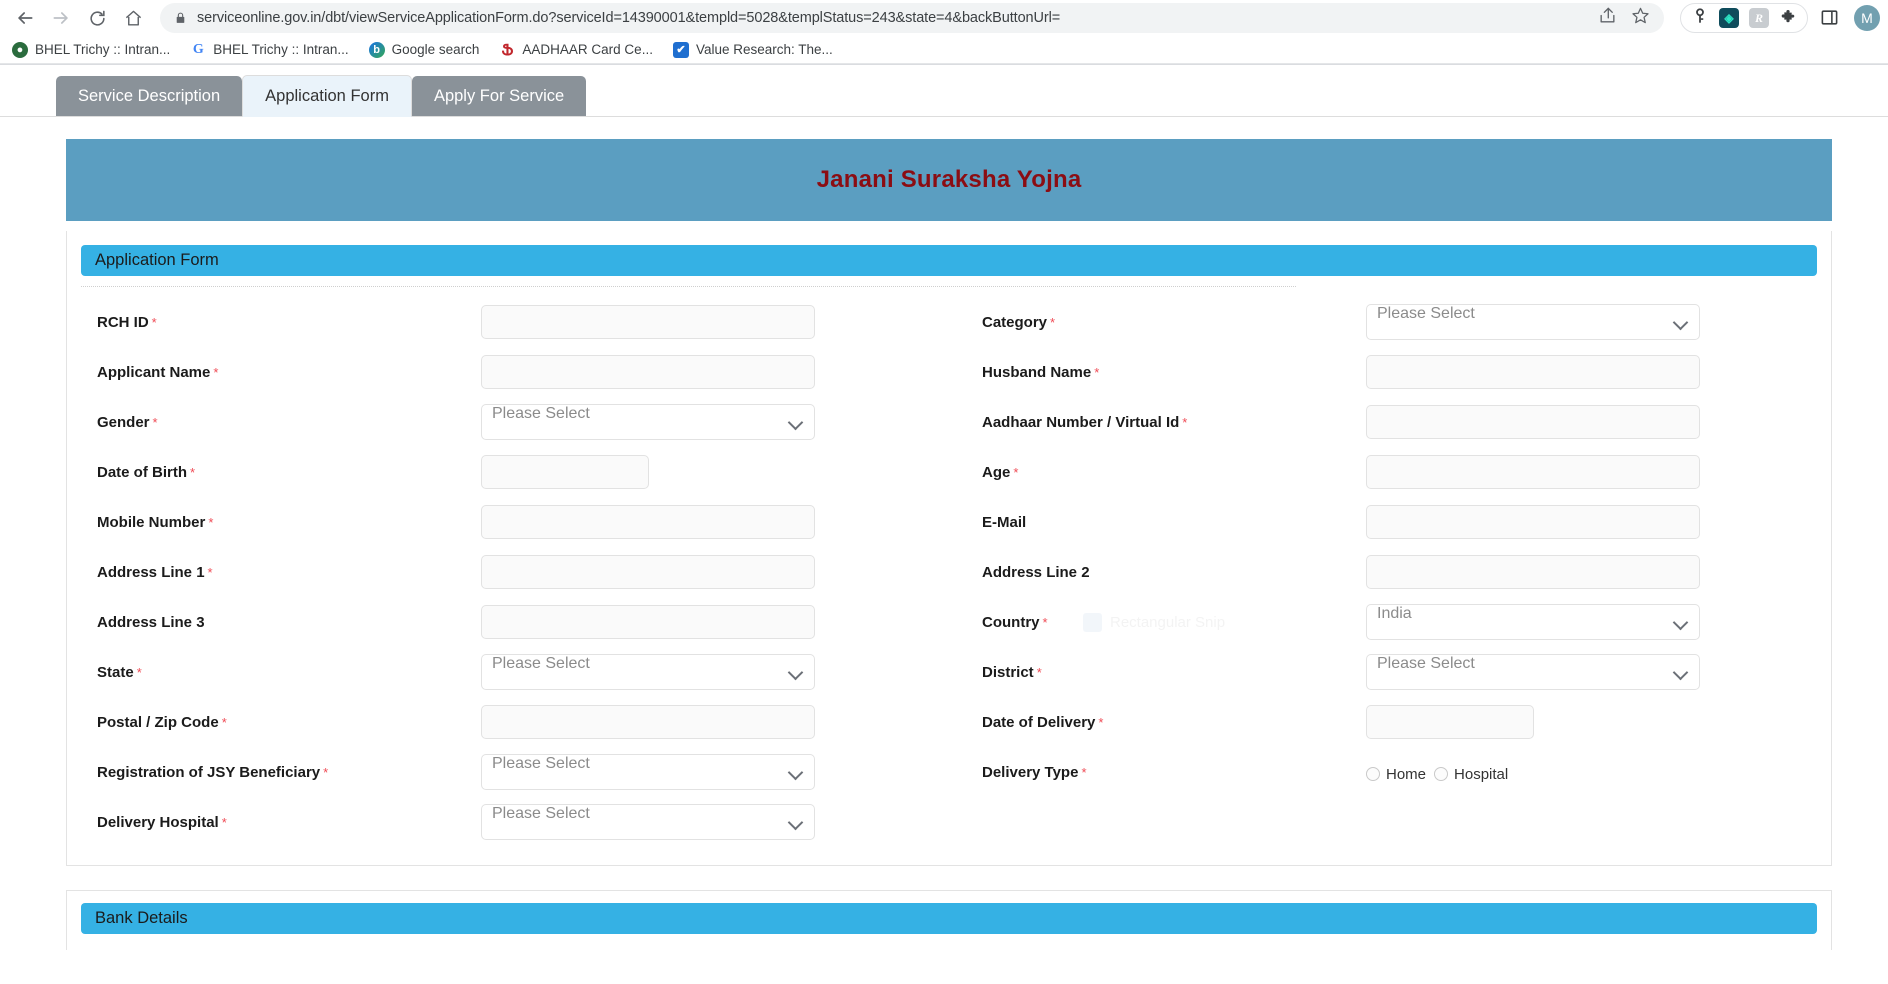 This screenshot has height=984, width=1888. I want to click on label-delivery-type: Delivery Type *, so click(1034, 772).